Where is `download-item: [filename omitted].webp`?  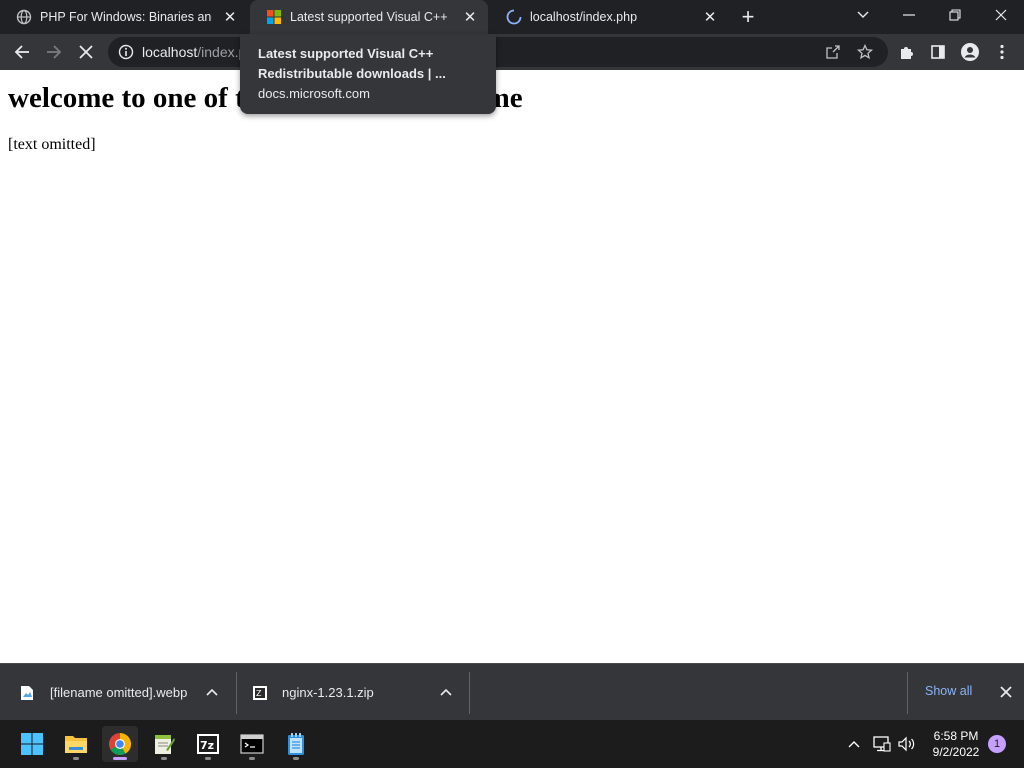 download-item: [filename omitted].webp is located at coordinates (103, 692).